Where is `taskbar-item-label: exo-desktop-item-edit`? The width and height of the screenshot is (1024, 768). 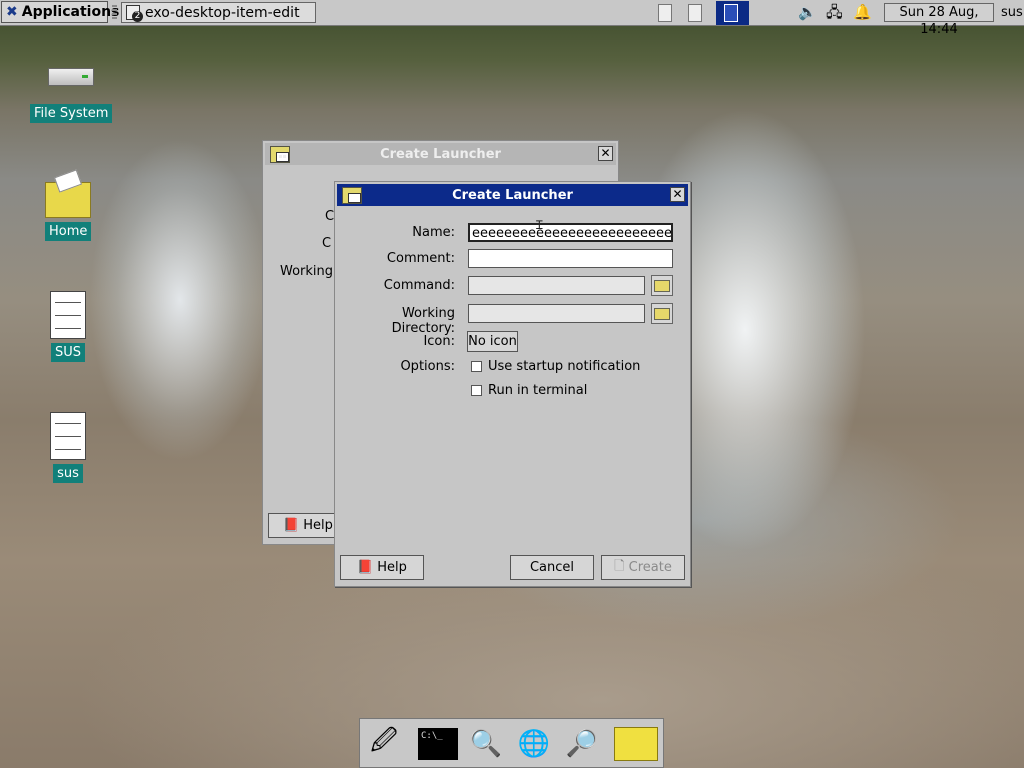 taskbar-item-label: exo-desktop-item-edit is located at coordinates (222, 12).